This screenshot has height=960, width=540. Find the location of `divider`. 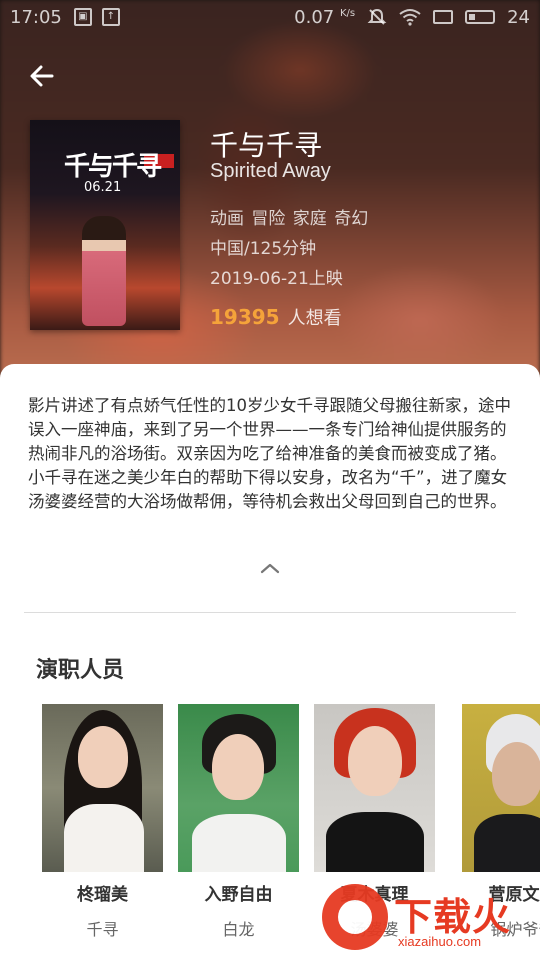

divider is located at coordinates (270, 612).